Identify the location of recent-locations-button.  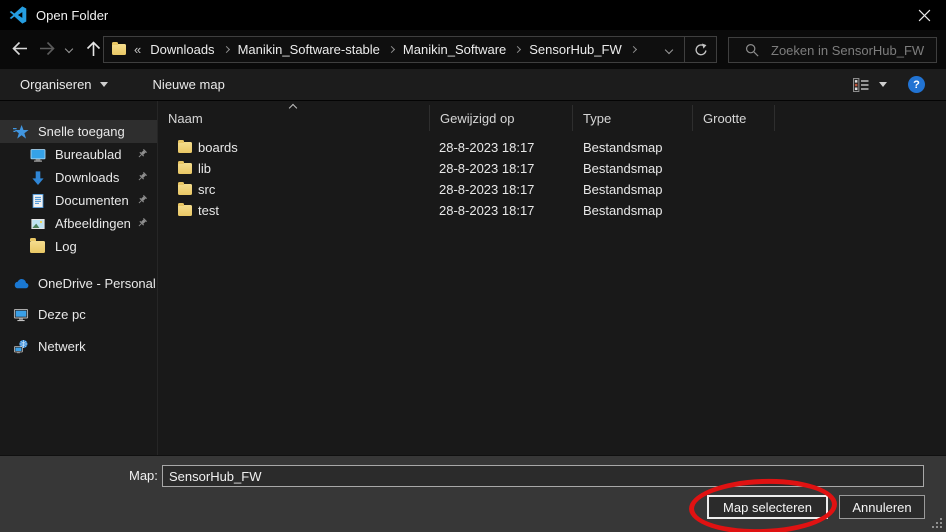
(69, 49).